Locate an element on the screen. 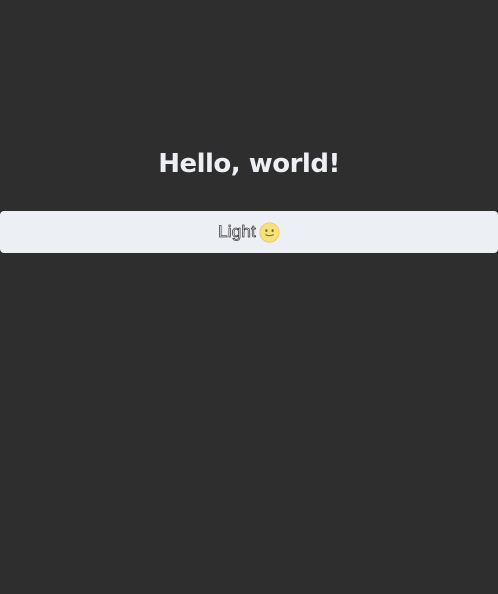  page-title: Hello, world! is located at coordinates (249, 164).